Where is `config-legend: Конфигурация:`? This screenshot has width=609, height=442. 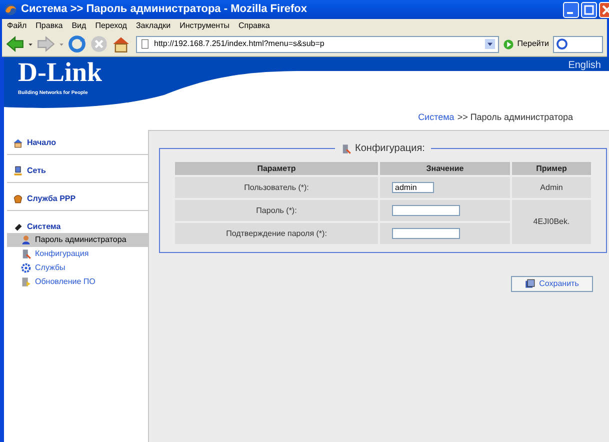
config-legend: Конфигурация: is located at coordinates (383, 148).